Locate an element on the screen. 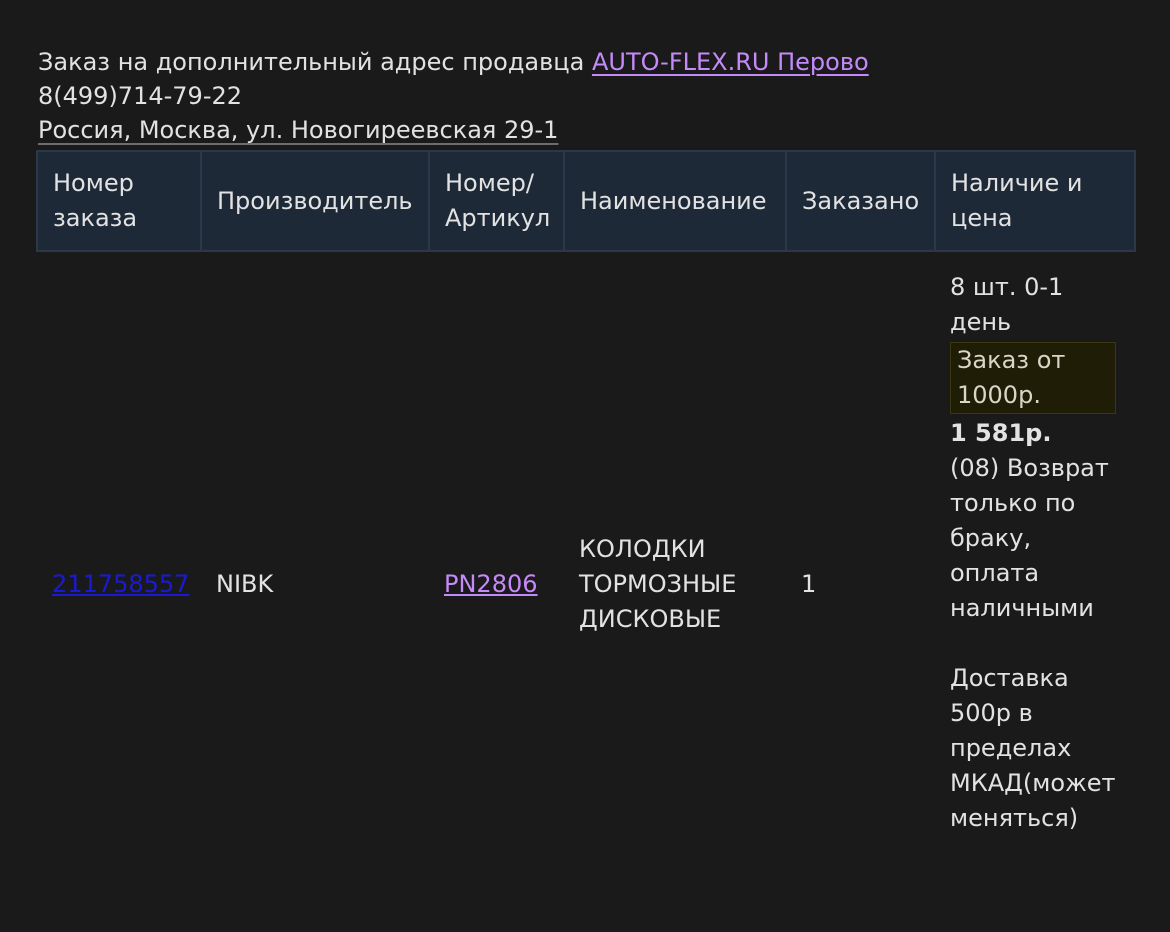  min-order-line1: Заказ от is located at coordinates (1011, 360).